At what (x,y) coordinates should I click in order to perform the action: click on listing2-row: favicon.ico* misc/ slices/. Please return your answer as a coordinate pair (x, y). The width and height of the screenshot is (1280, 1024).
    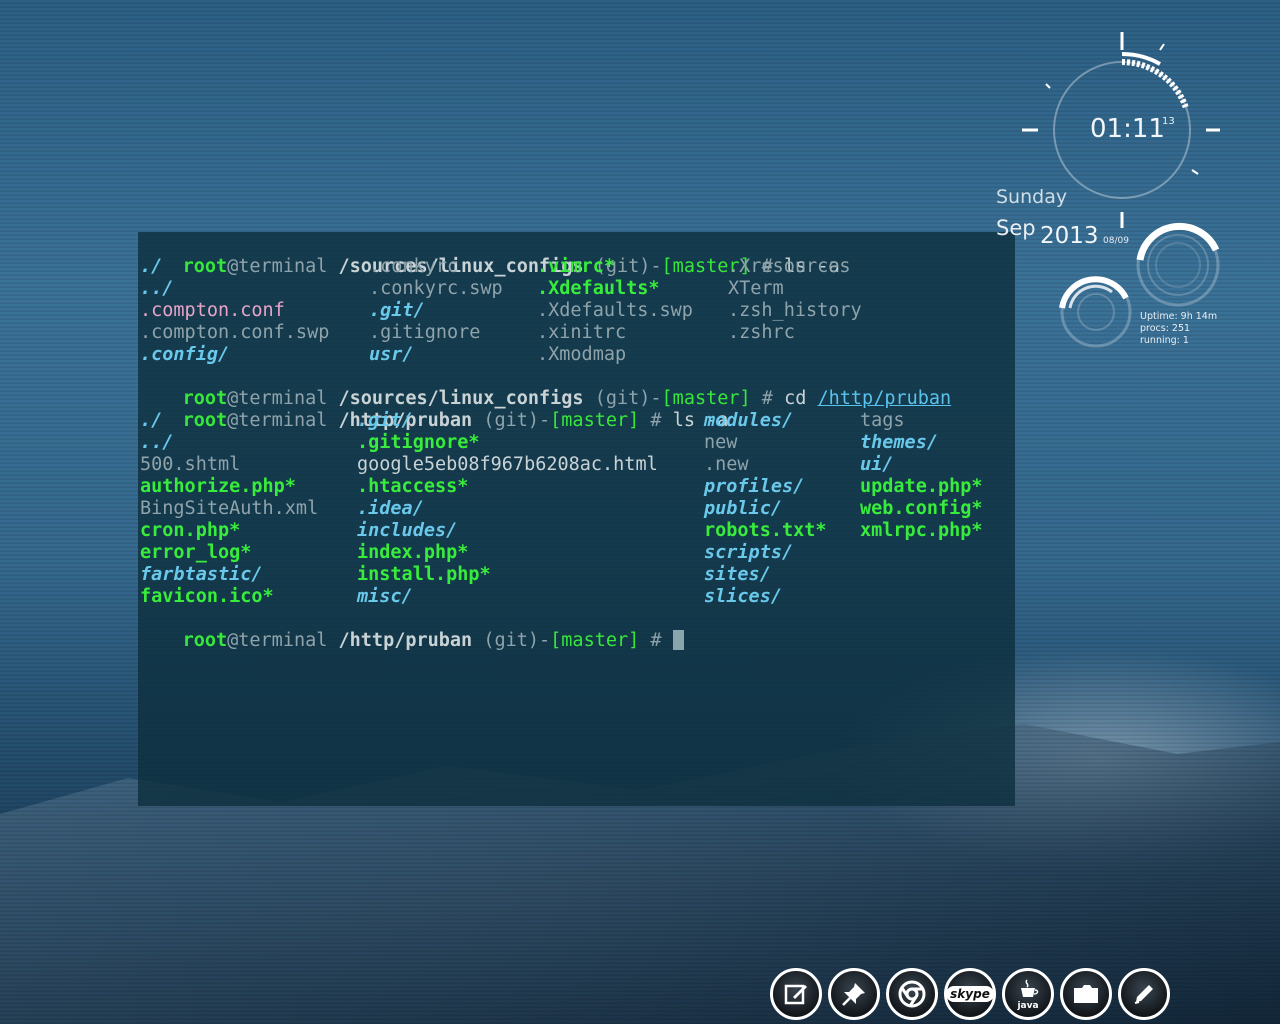
    Looking at the image, I should click on (576, 597).